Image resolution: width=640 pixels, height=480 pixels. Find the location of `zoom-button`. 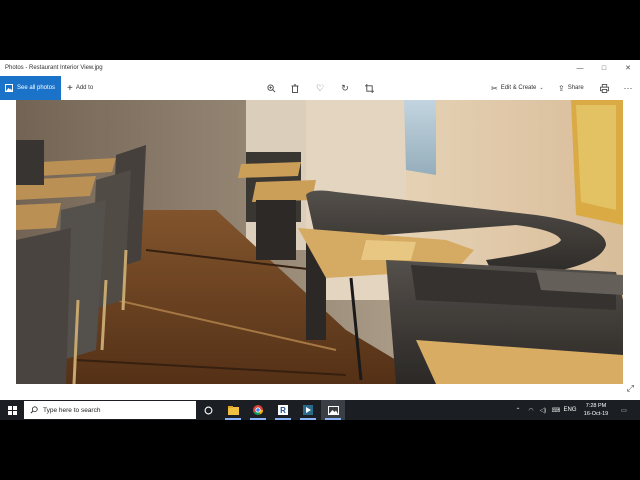

zoom-button is located at coordinates (271, 88).